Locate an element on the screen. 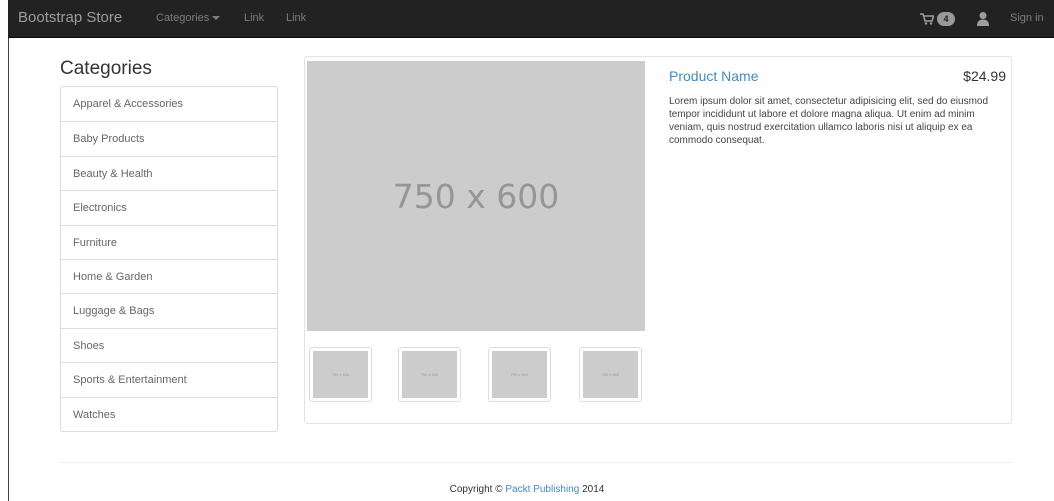 This screenshot has height=501, width=1054. footer-copyright: Copyright © Packt Publishing 2014 is located at coordinates (527, 489).